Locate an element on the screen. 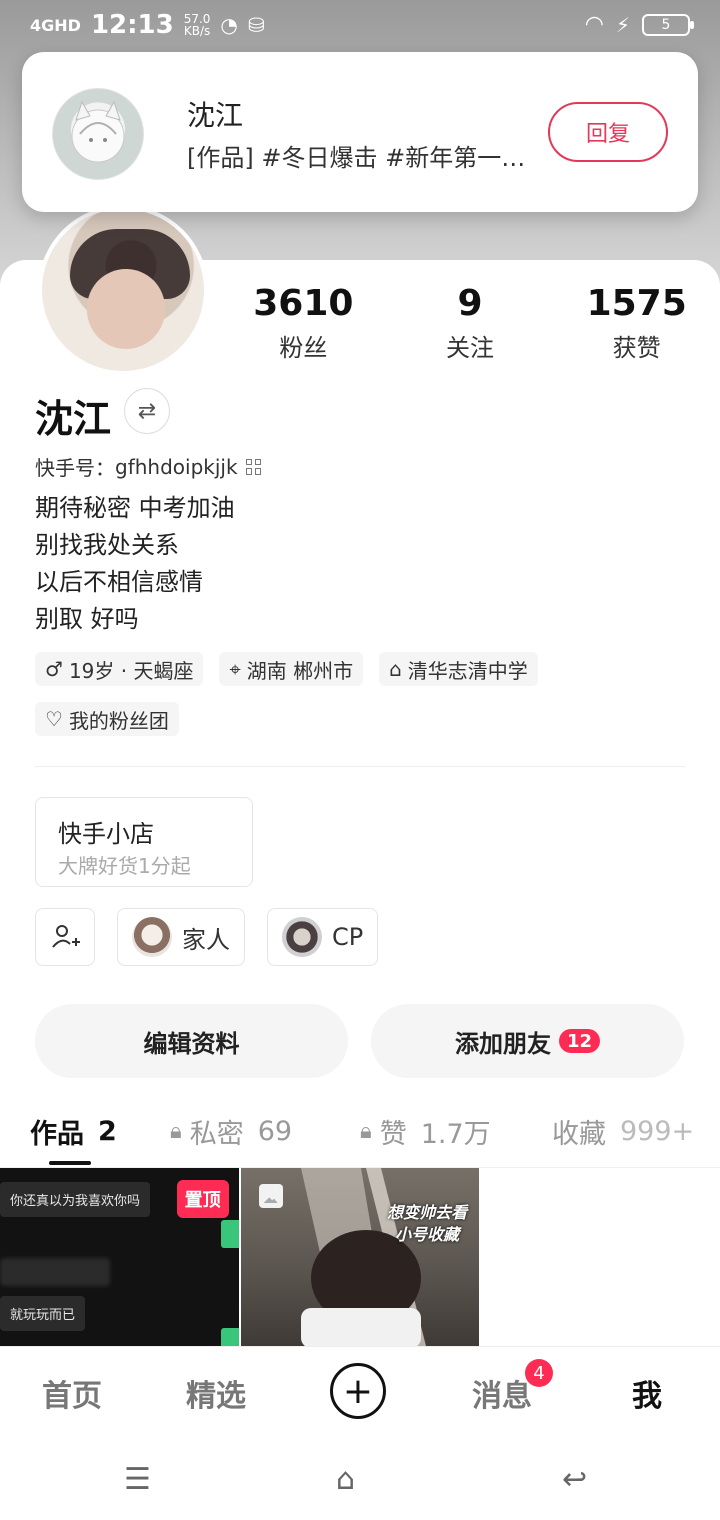 This screenshot has width=720, height=1520. chat-bubble: 你还真以为我喜欢你吗 is located at coordinates (75, 1199).